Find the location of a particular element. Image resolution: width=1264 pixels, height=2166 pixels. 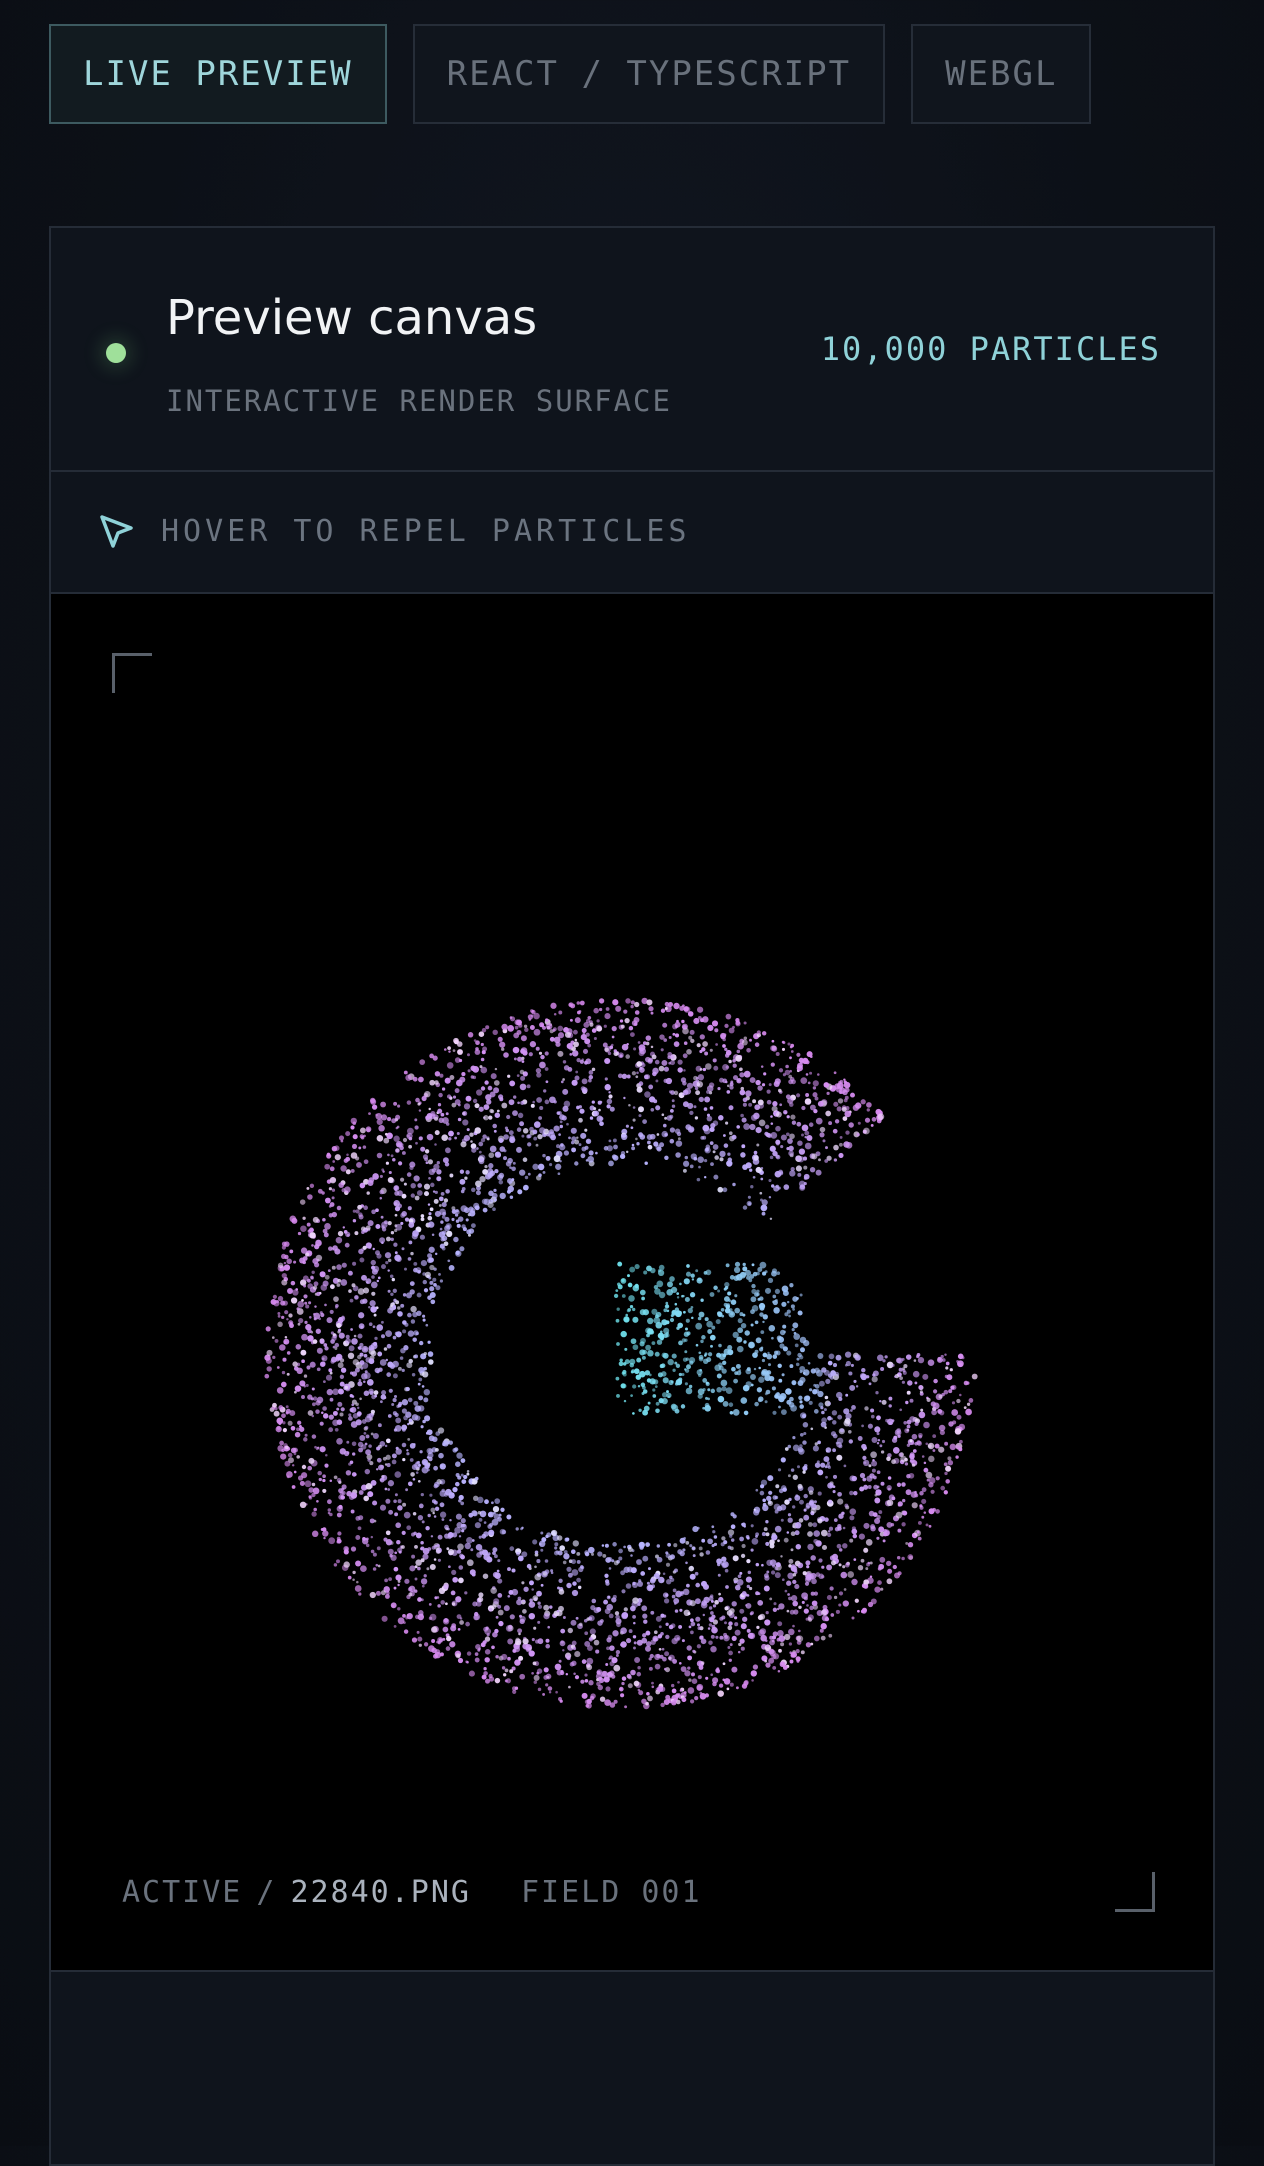

tab-react-typescript: REACT / TYPESCRIPT is located at coordinates (649, 74).